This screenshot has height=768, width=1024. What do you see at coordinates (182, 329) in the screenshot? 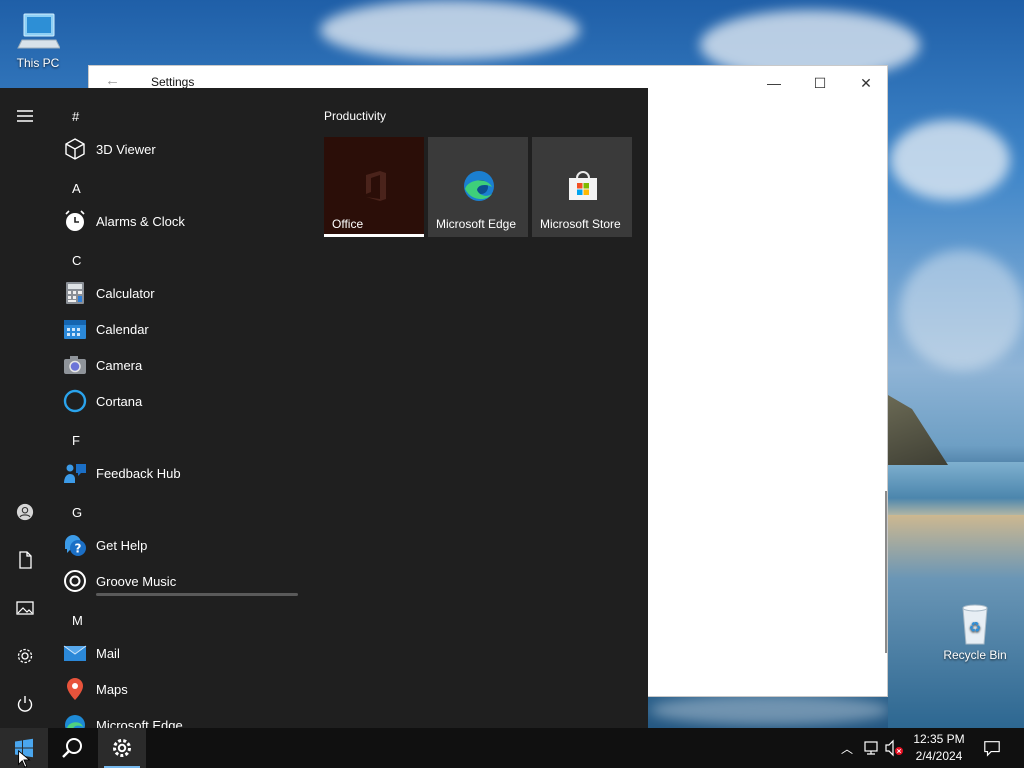
I see `app-calendar: Calendar` at bounding box center [182, 329].